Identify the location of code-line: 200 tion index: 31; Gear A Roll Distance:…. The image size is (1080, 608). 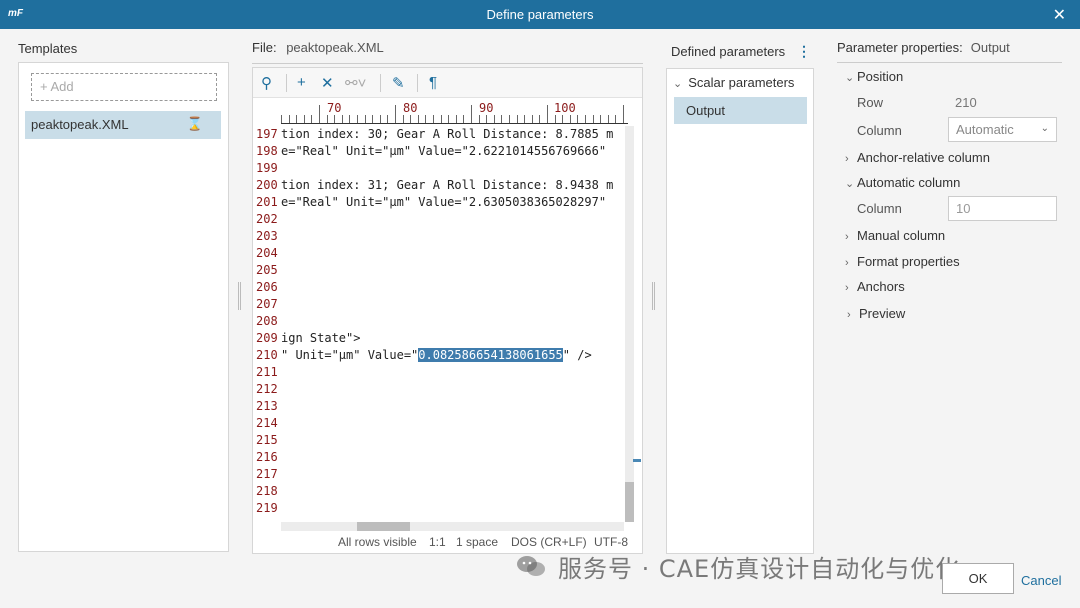
(440, 185).